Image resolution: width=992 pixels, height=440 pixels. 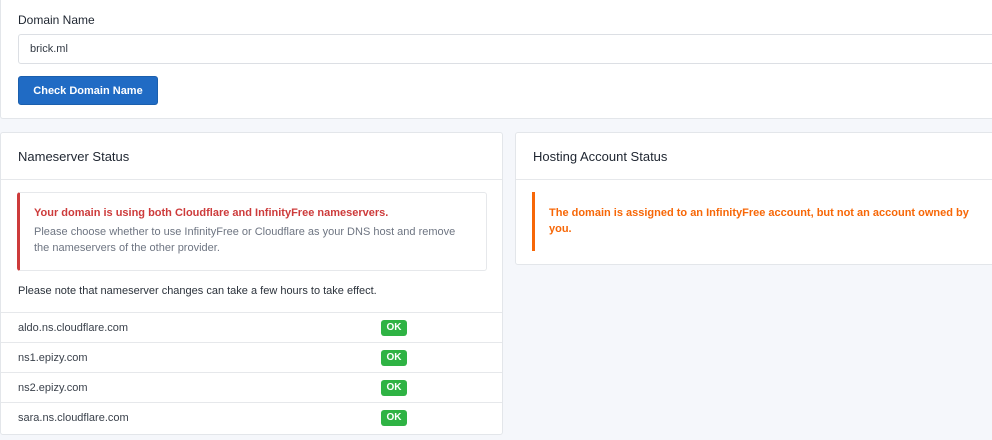 What do you see at coordinates (73, 327) in the screenshot?
I see `nameserver-name: aldo.ns.cloudflare.com` at bounding box center [73, 327].